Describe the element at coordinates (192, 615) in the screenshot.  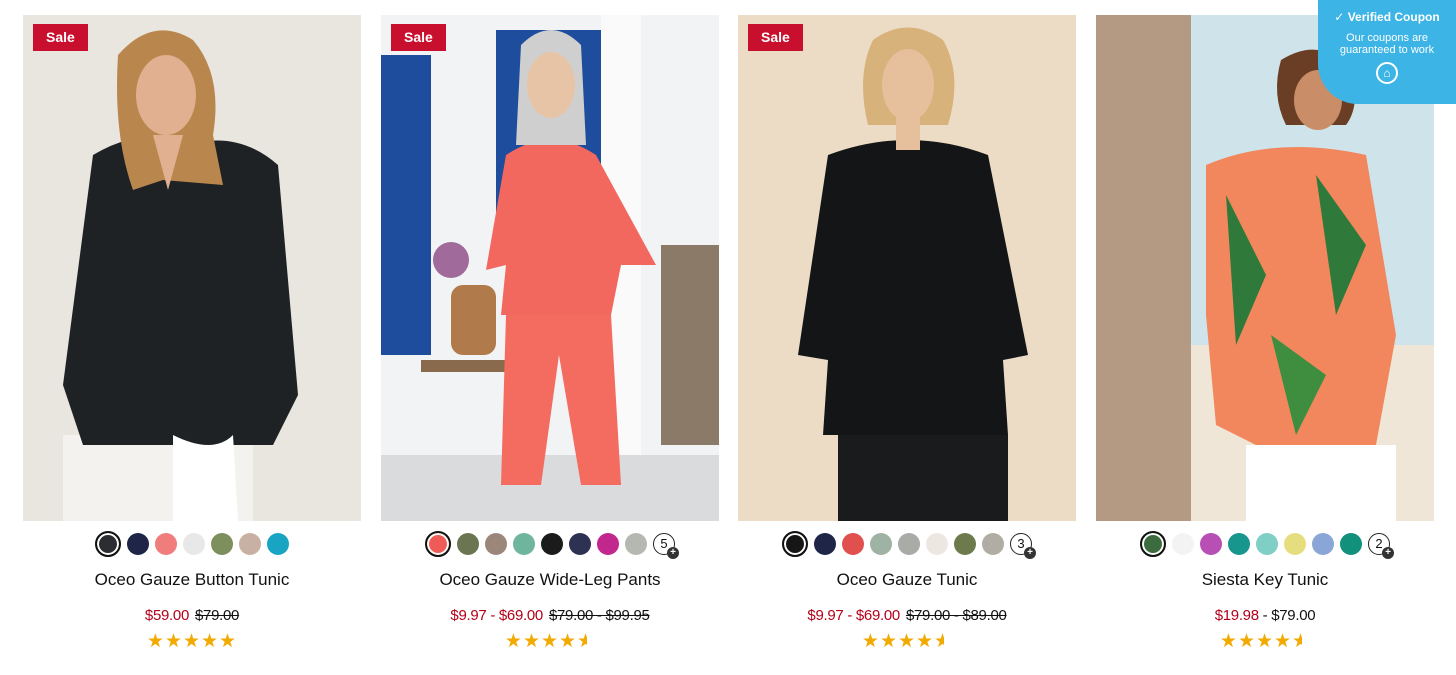
I see `product-price: $59.00 $79.00` at that location.